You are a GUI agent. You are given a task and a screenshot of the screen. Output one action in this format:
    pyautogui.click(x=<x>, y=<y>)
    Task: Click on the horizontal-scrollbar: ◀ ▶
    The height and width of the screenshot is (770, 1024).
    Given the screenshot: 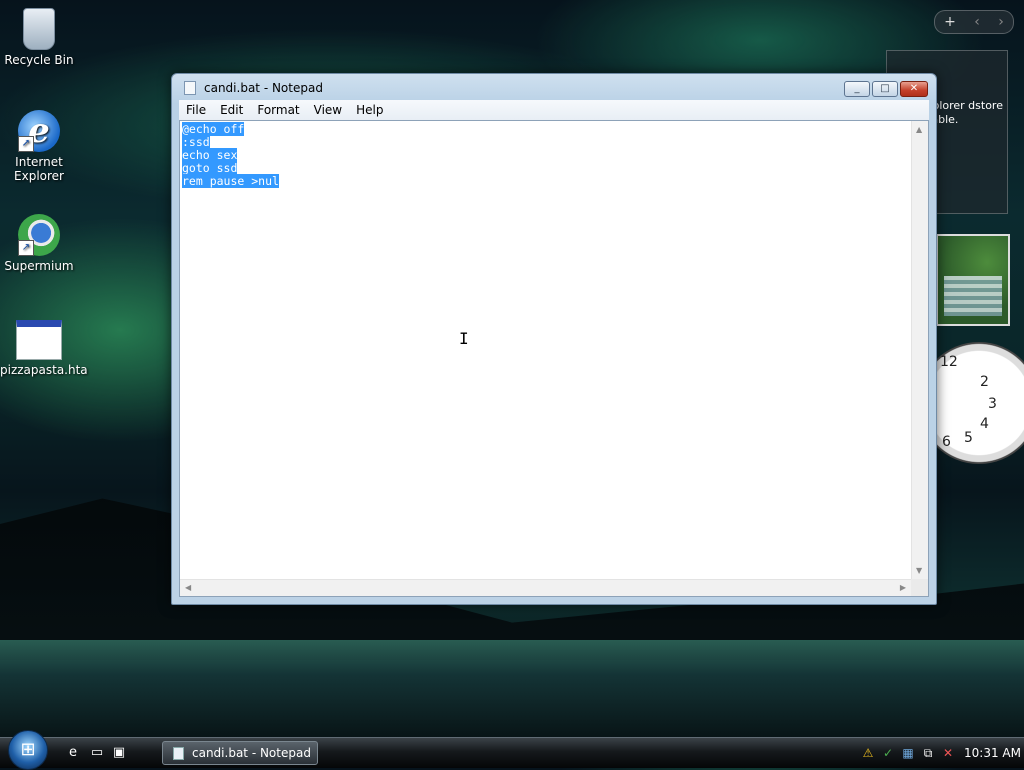 What is the action you would take?
    pyautogui.click(x=545, y=587)
    